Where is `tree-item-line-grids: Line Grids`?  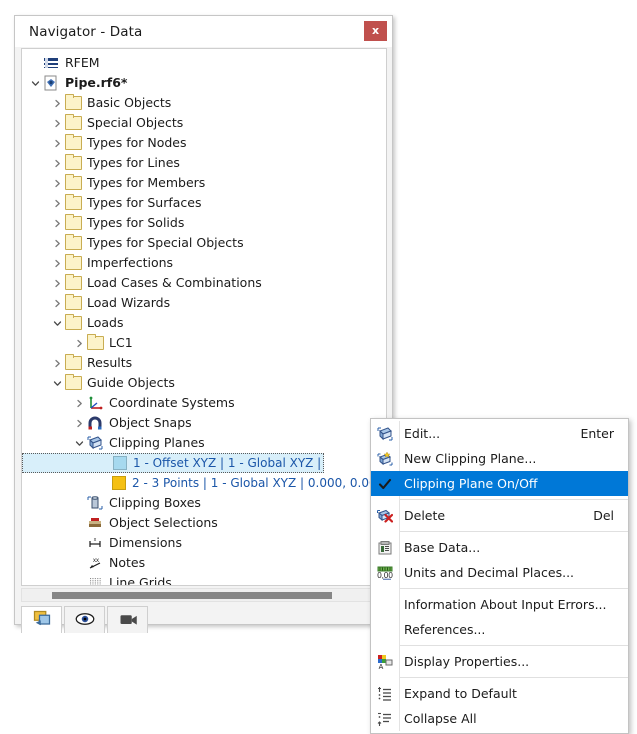 tree-item-line-grids: Line Grids is located at coordinates (204, 579).